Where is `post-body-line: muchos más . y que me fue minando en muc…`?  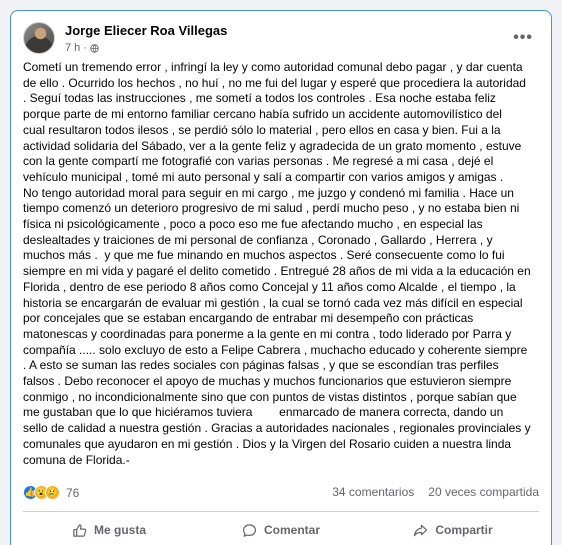 post-body-line: muchos más . y que me fue minando en muc… is located at coordinates (264, 255).